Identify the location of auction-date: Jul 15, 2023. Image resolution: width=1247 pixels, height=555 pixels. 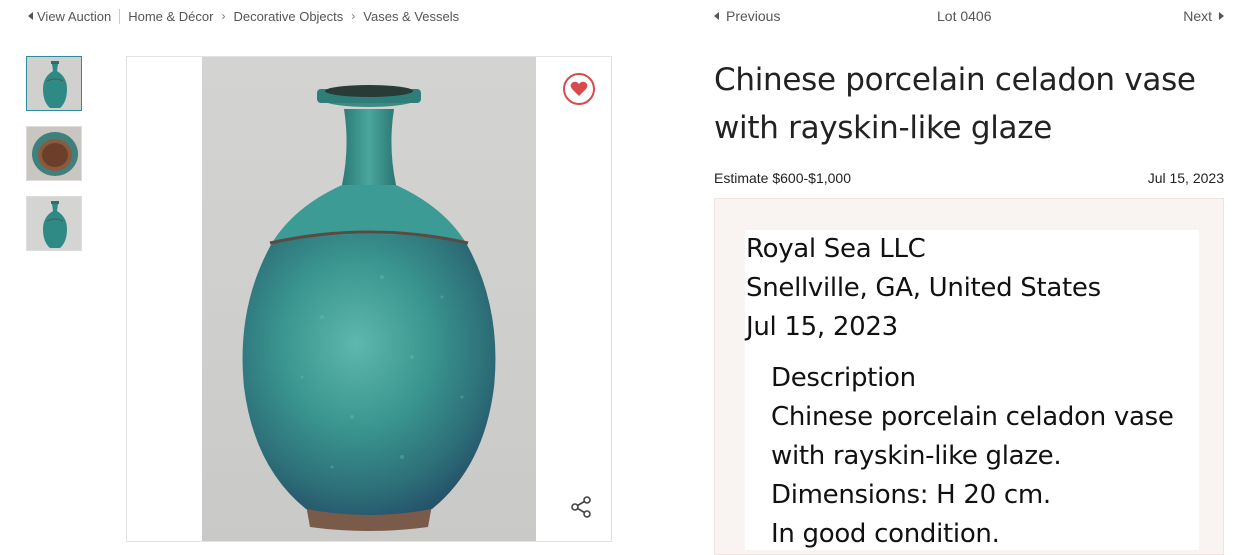
(1185, 178).